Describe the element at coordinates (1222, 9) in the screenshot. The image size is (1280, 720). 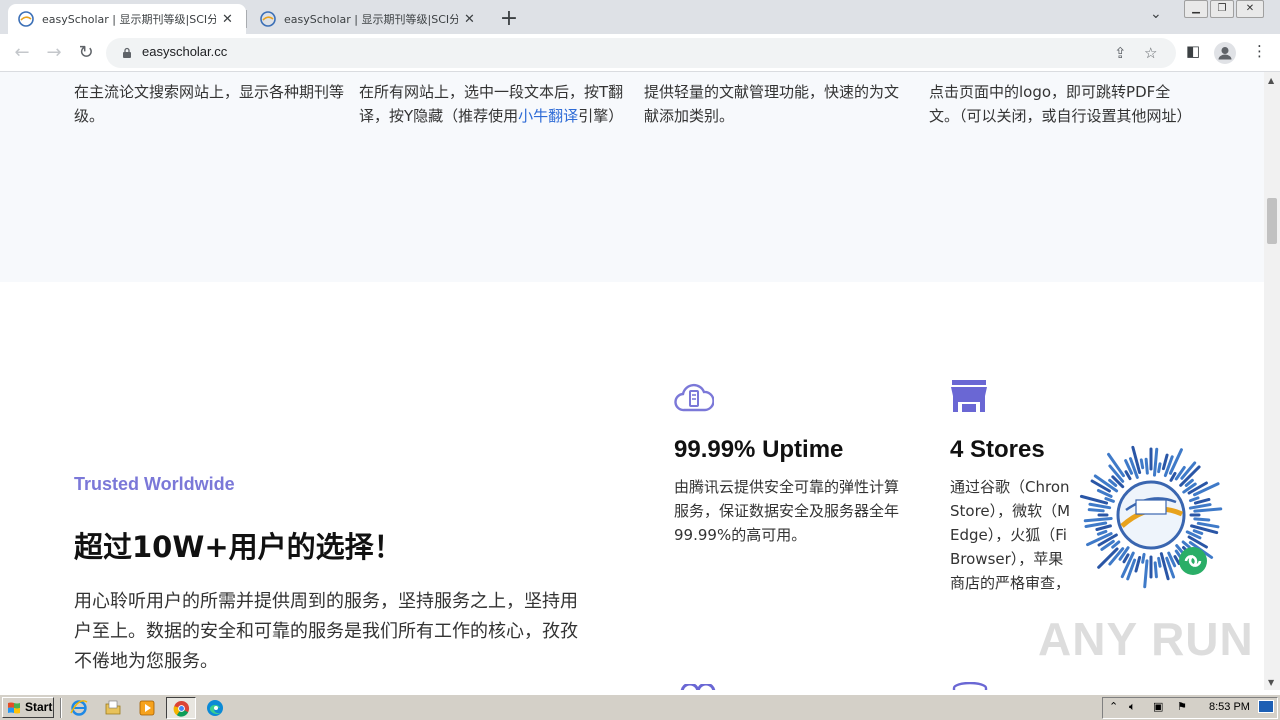
I see `restore-icon: ❐` at that location.